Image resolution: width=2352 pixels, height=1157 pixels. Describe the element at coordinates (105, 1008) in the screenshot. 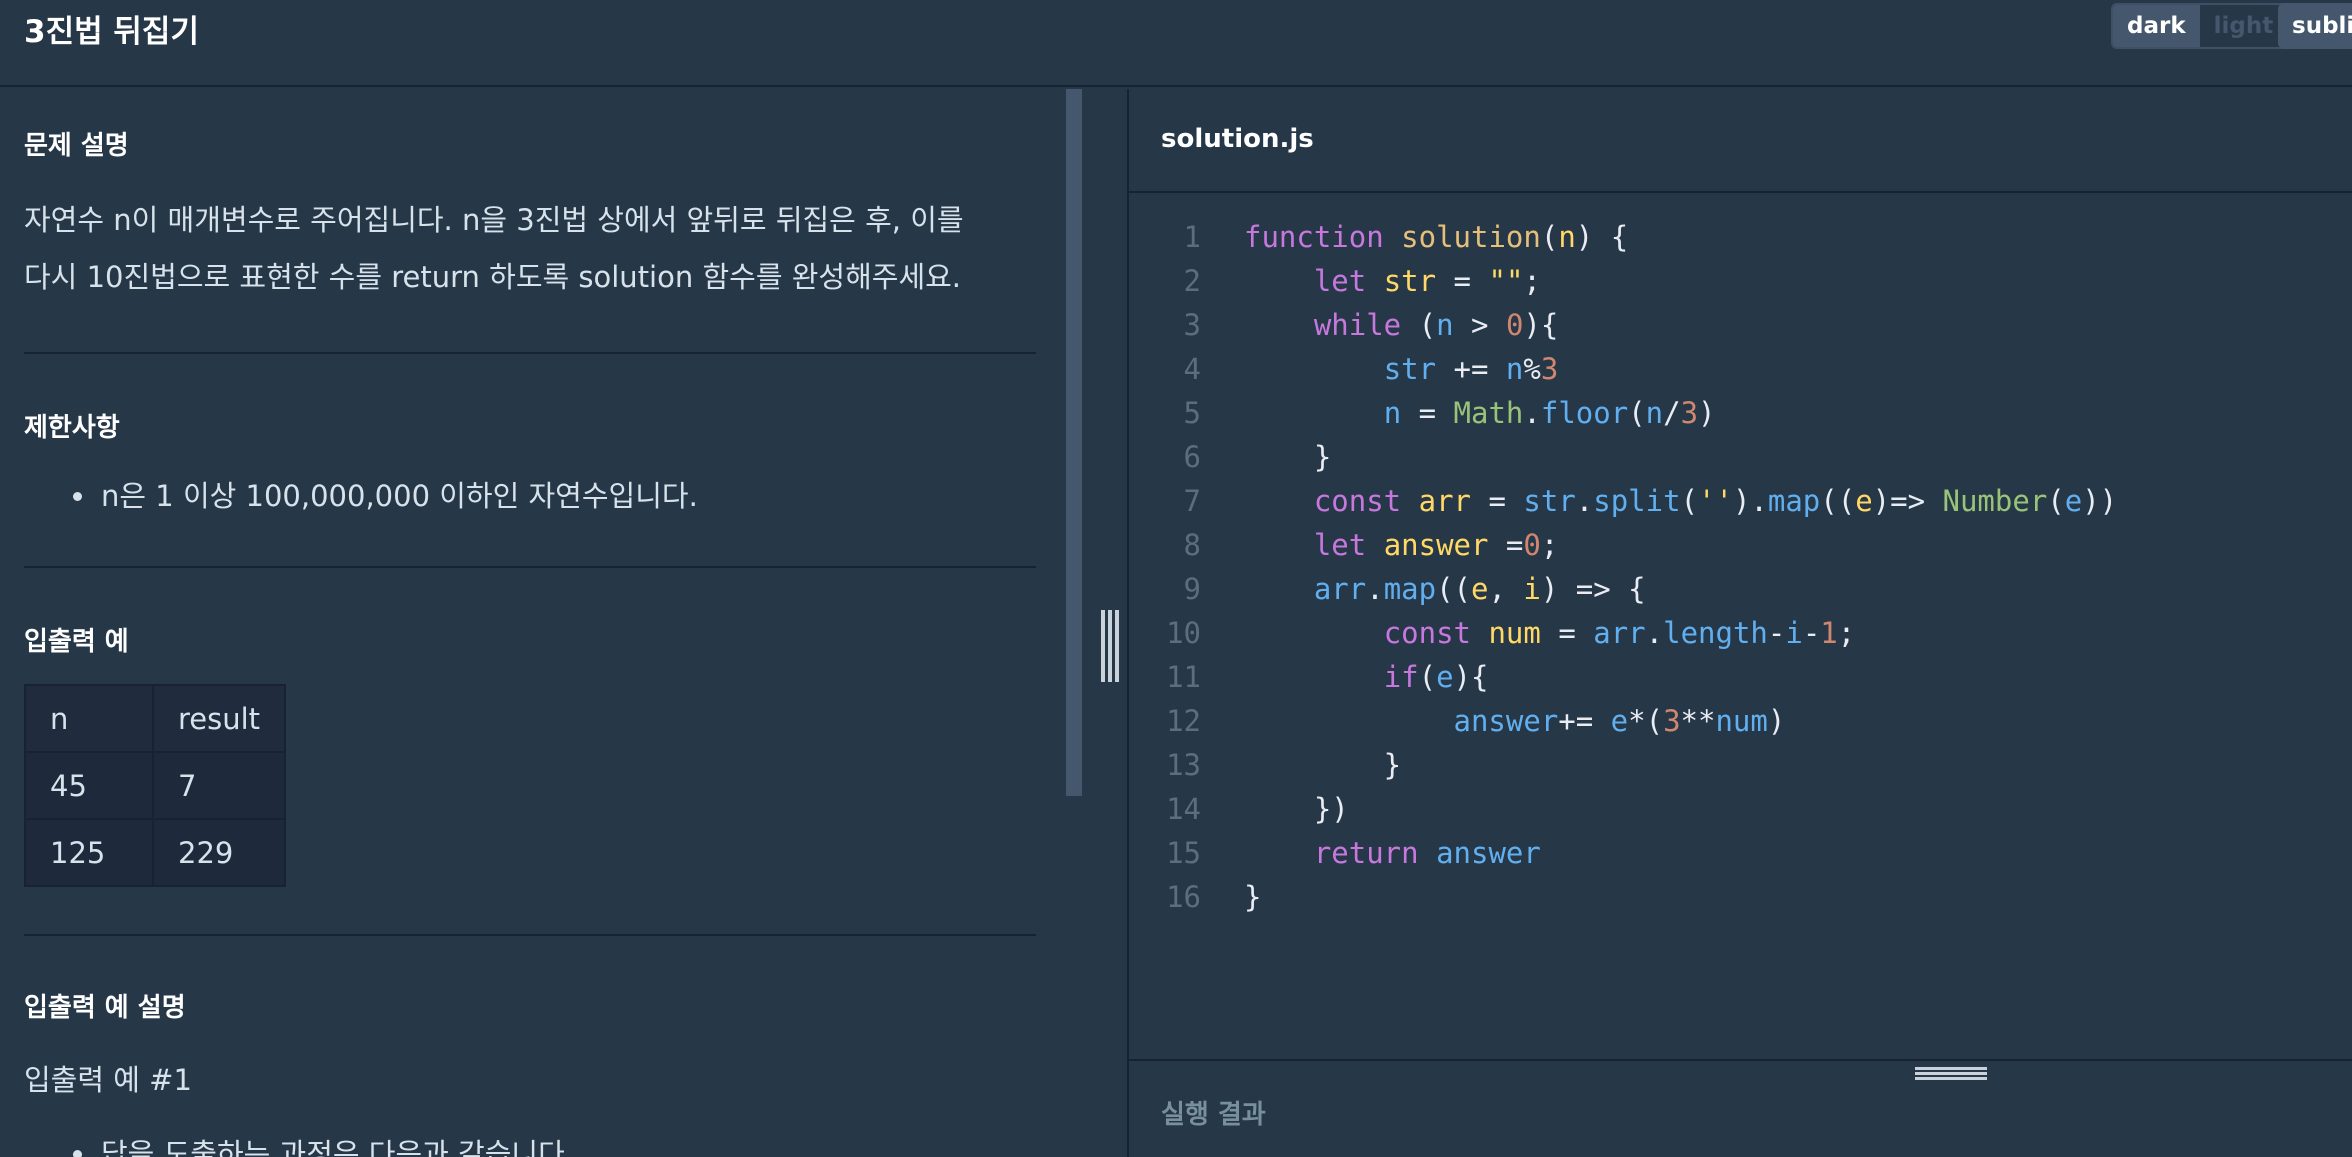

I see `explanation-title: 입출력 예 설명` at that location.